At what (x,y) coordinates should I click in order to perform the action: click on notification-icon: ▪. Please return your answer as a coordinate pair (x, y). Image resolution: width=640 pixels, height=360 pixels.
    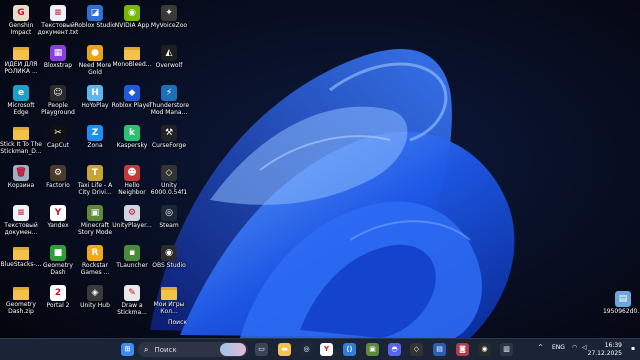
    Looking at the image, I should click on (633, 348).